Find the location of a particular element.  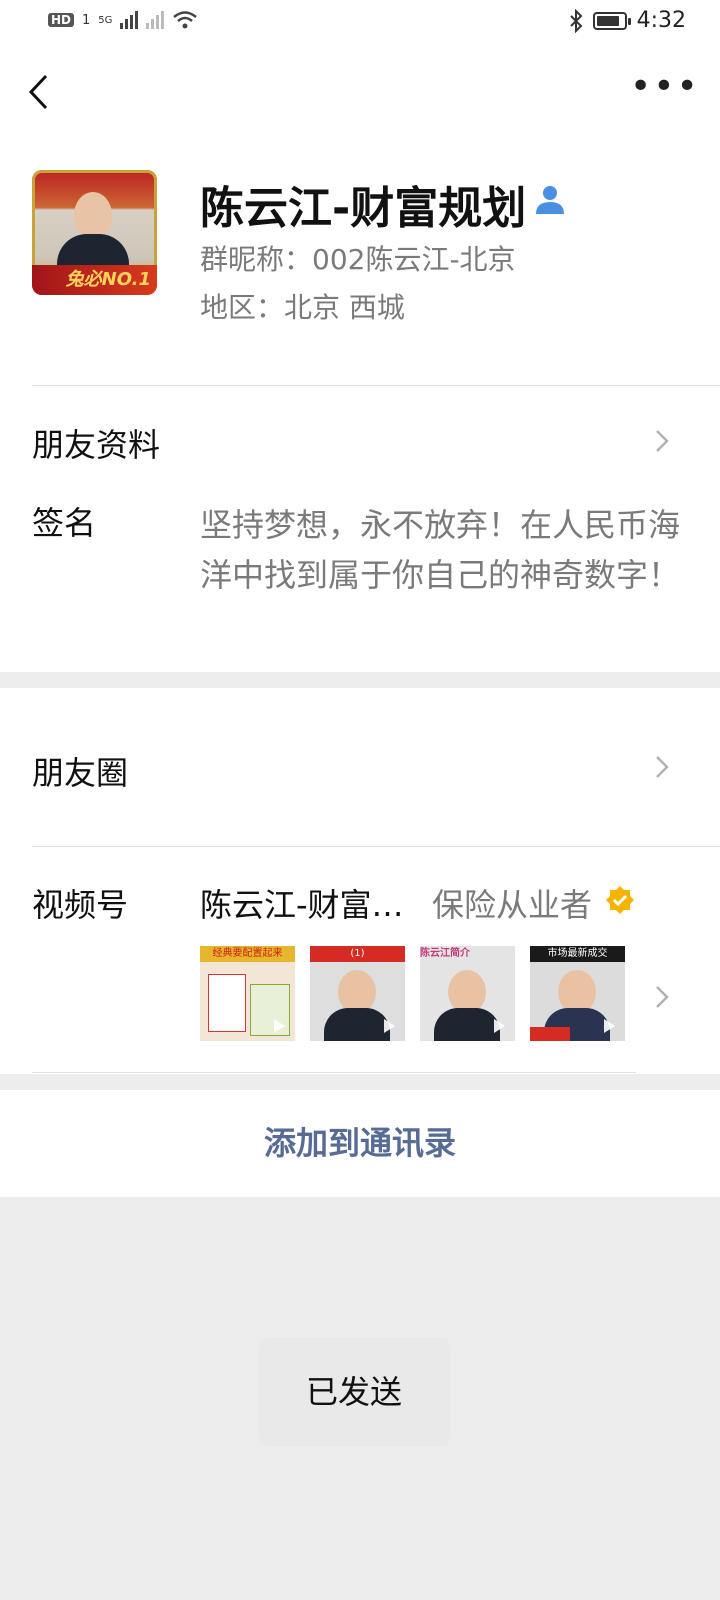

thumbnail-caption: 陈云江简介 is located at coordinates (445, 953).